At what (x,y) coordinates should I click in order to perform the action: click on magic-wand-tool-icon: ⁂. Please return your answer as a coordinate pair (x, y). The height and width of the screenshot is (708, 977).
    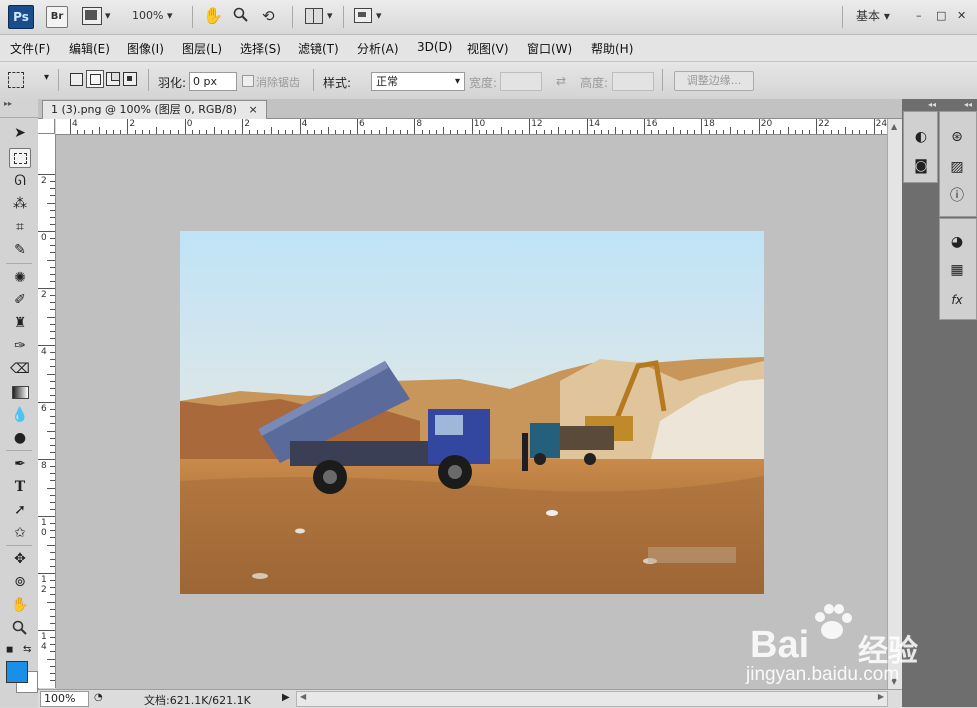
    Looking at the image, I should click on (20, 204).